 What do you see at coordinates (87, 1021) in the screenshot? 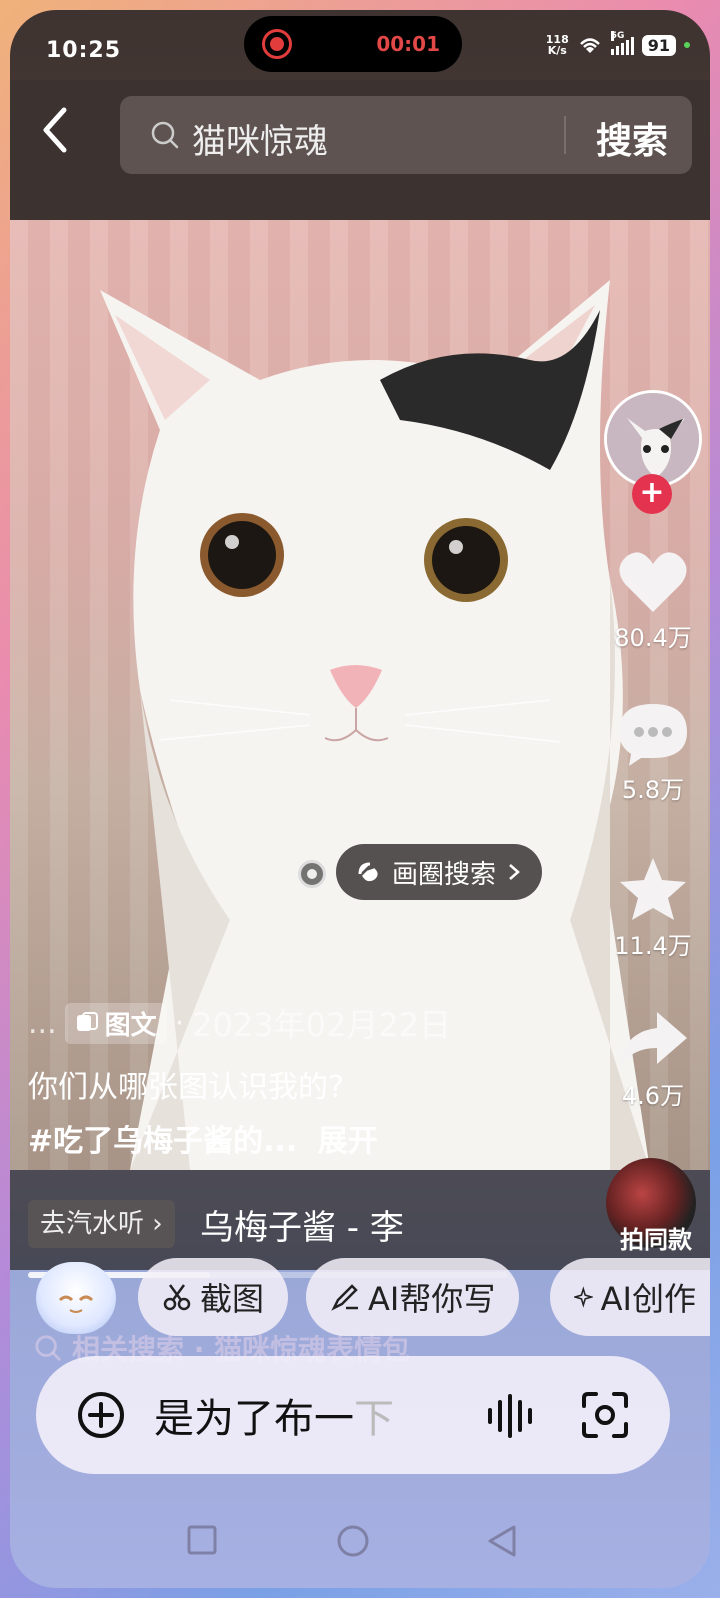
I see `image-text-icon` at bounding box center [87, 1021].